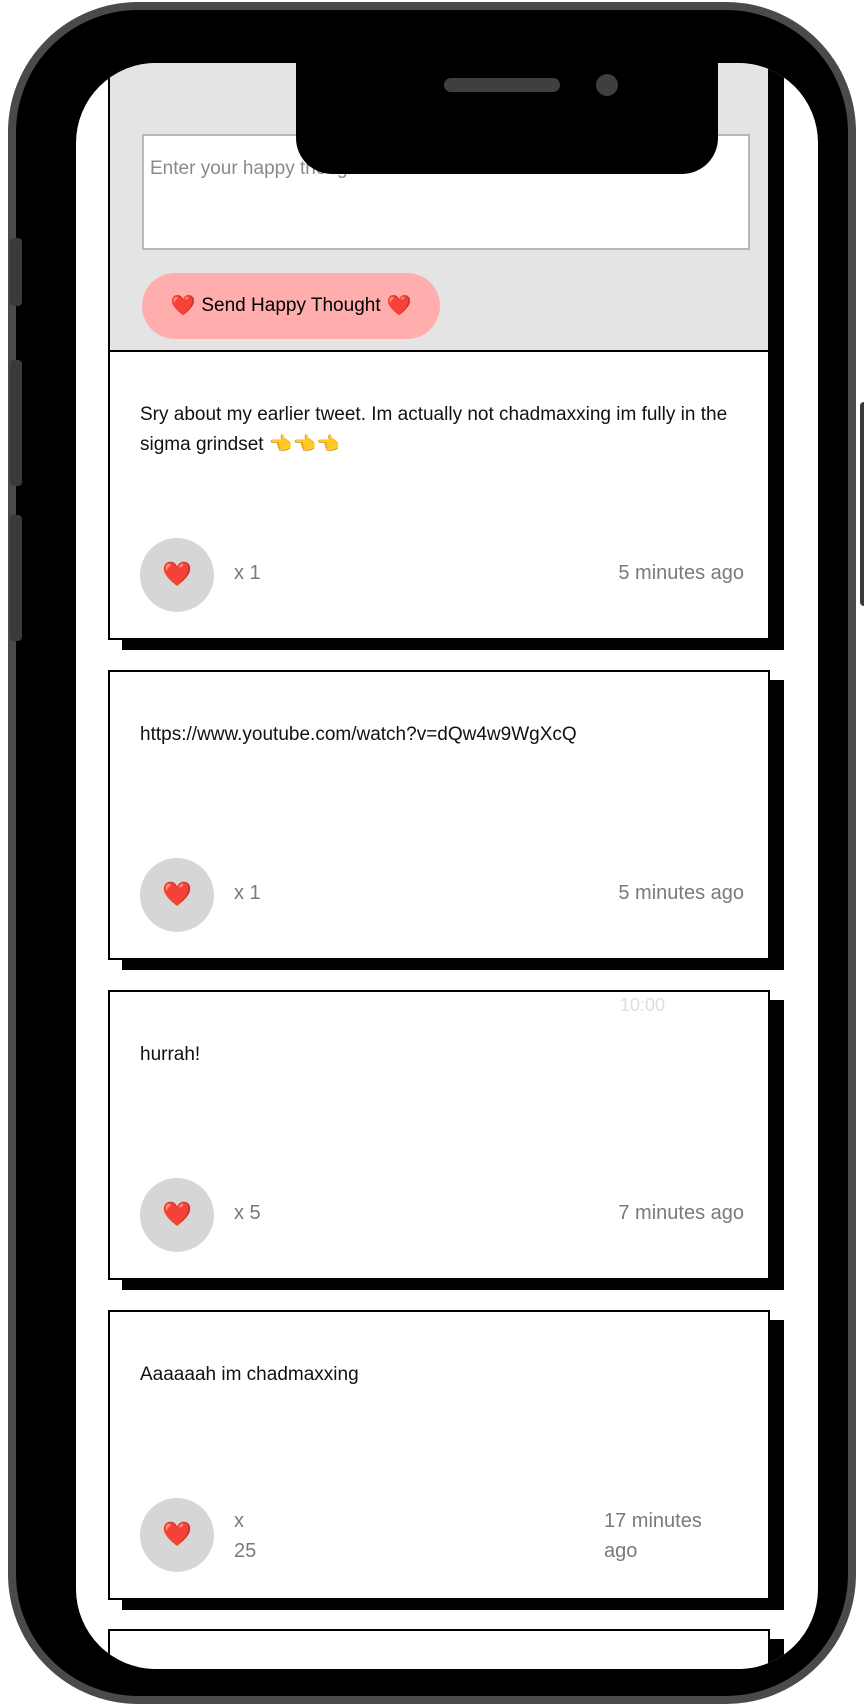 This screenshot has height=1707, width=864. I want to click on front-camera, so click(607, 85).